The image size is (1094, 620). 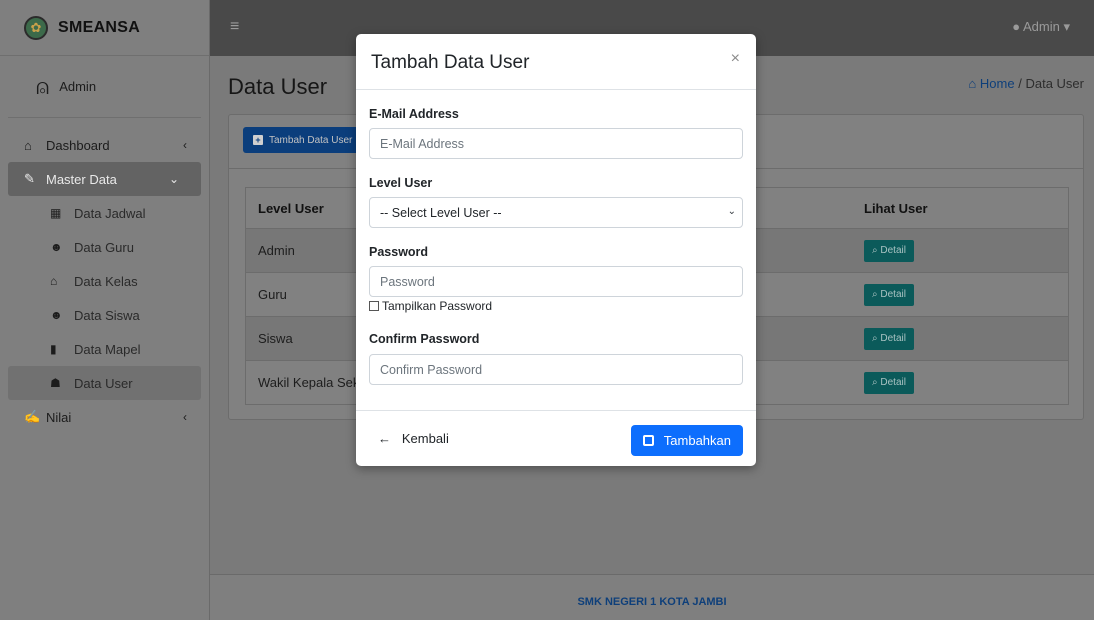 What do you see at coordinates (99, 27) in the screenshot?
I see `brand-name: SMEANSA` at bounding box center [99, 27].